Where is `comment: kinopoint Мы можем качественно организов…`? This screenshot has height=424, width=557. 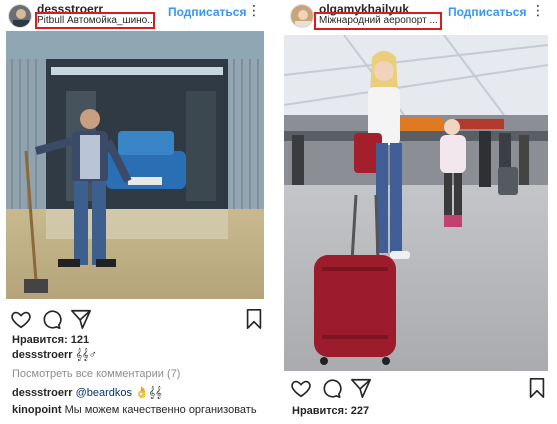 comment: kinopoint Мы можем качественно организов… is located at coordinates (134, 410).